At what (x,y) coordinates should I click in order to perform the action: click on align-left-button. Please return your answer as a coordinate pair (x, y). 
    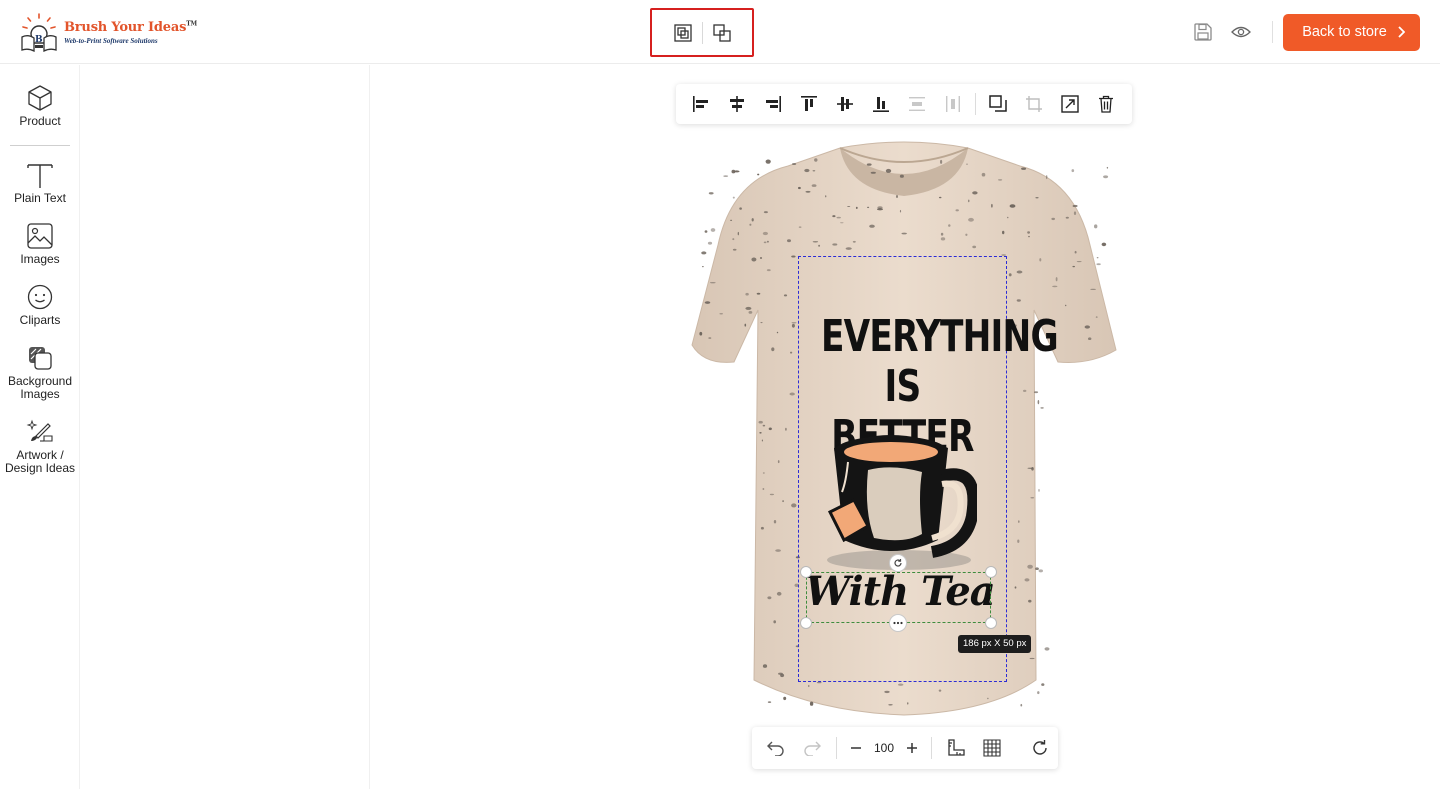
    Looking at the image, I should click on (701, 104).